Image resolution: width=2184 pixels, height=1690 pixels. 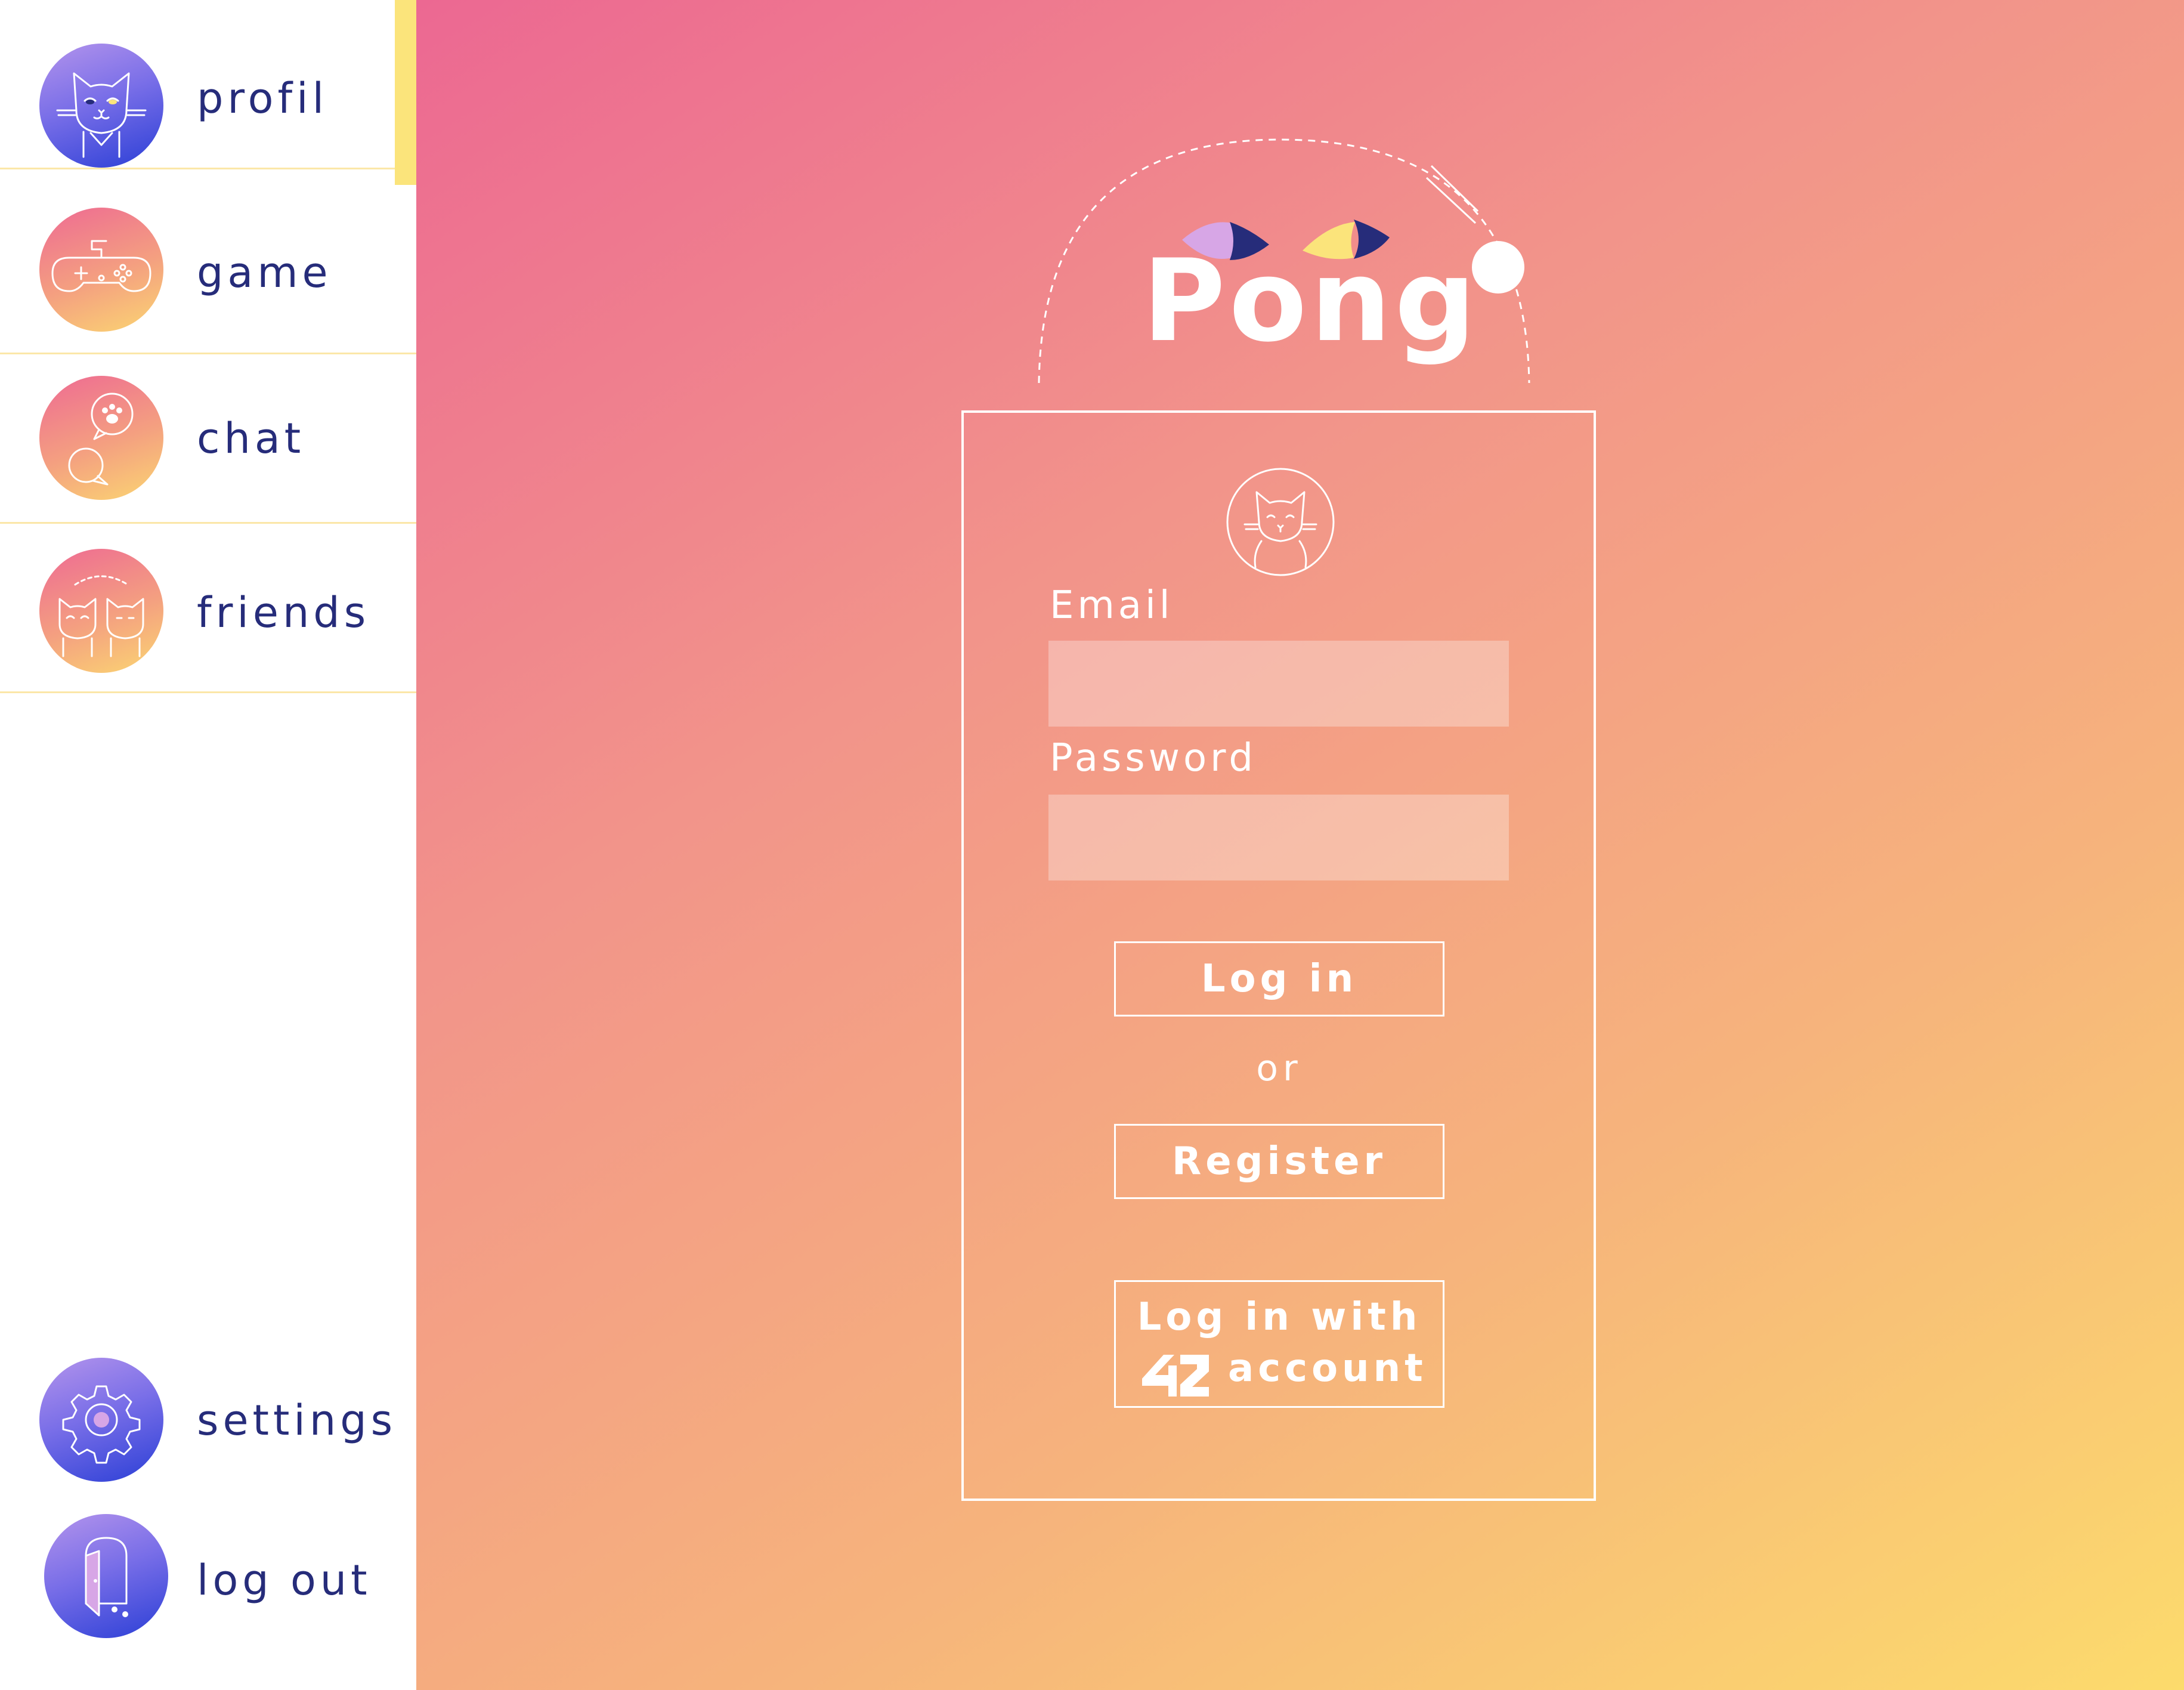 What do you see at coordinates (251, 438) in the screenshot?
I see `sidebar-item-label: chat` at bounding box center [251, 438].